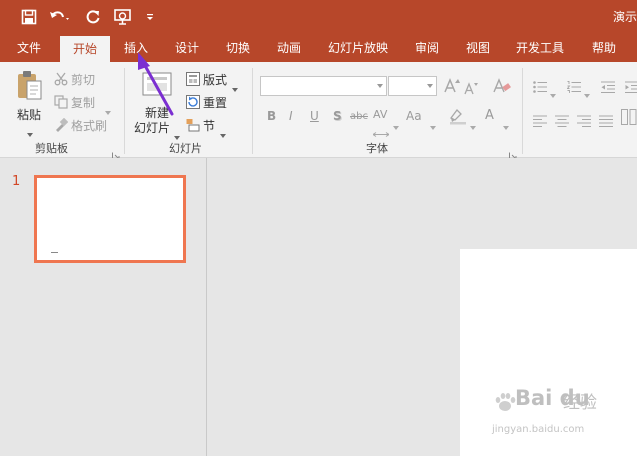 This screenshot has height=456, width=637. What do you see at coordinates (291, 116) in the screenshot?
I see `italic-button: I` at bounding box center [291, 116].